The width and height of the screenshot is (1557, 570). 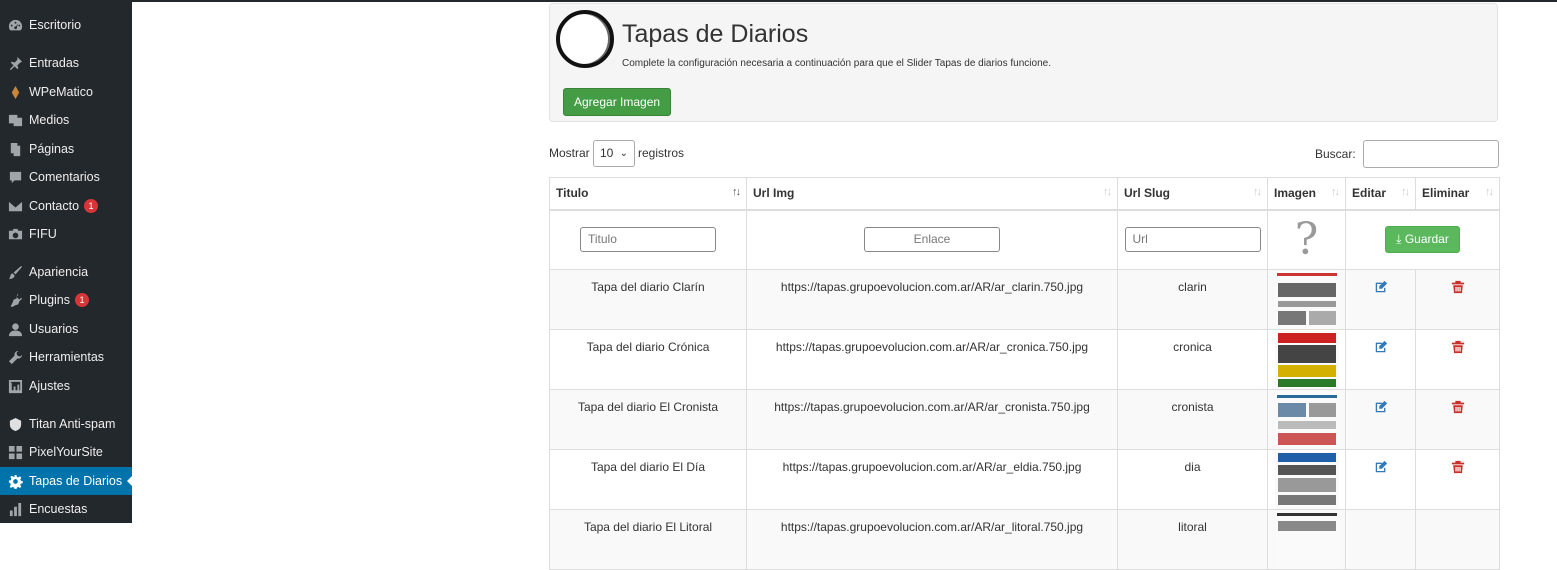 I want to click on search-input, so click(x=1431, y=154).